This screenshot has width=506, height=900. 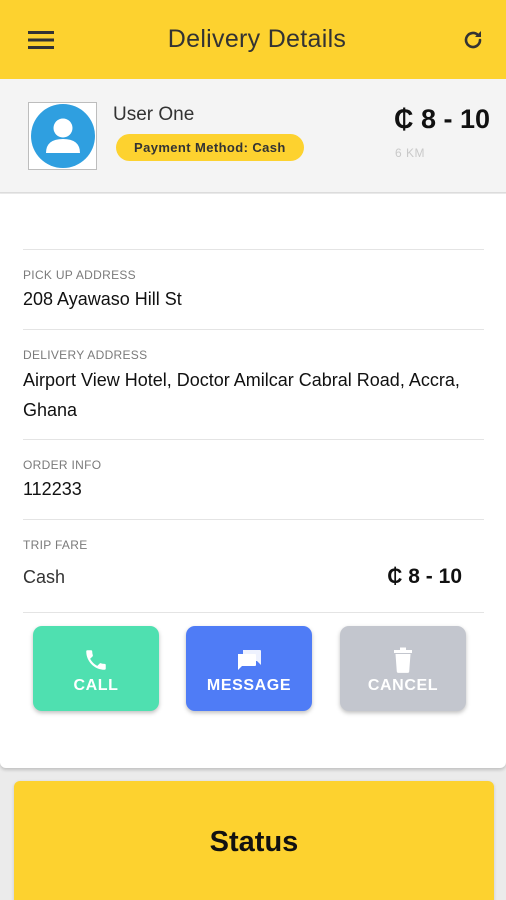 What do you see at coordinates (41, 40) in the screenshot?
I see `hamburger-menu-icon` at bounding box center [41, 40].